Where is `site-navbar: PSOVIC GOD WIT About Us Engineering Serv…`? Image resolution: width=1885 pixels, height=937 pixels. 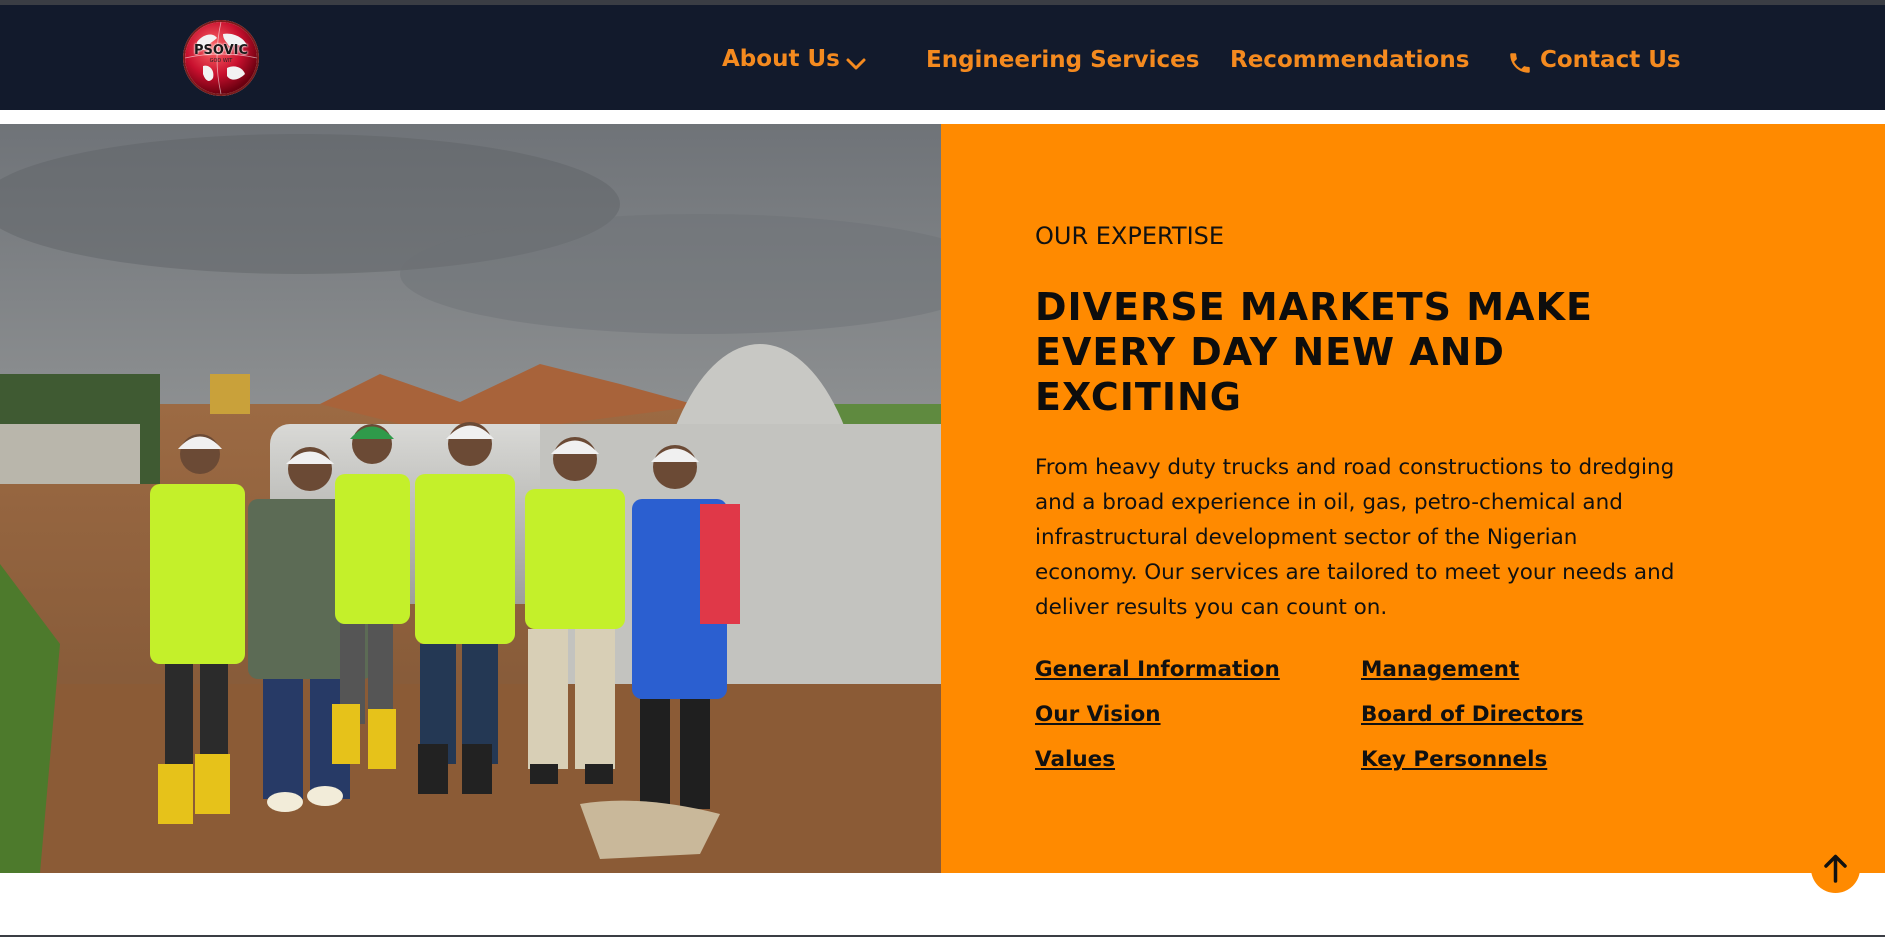
site-navbar: PSOVIC GOD WIT About Us Engineering Serv… is located at coordinates (942, 57).